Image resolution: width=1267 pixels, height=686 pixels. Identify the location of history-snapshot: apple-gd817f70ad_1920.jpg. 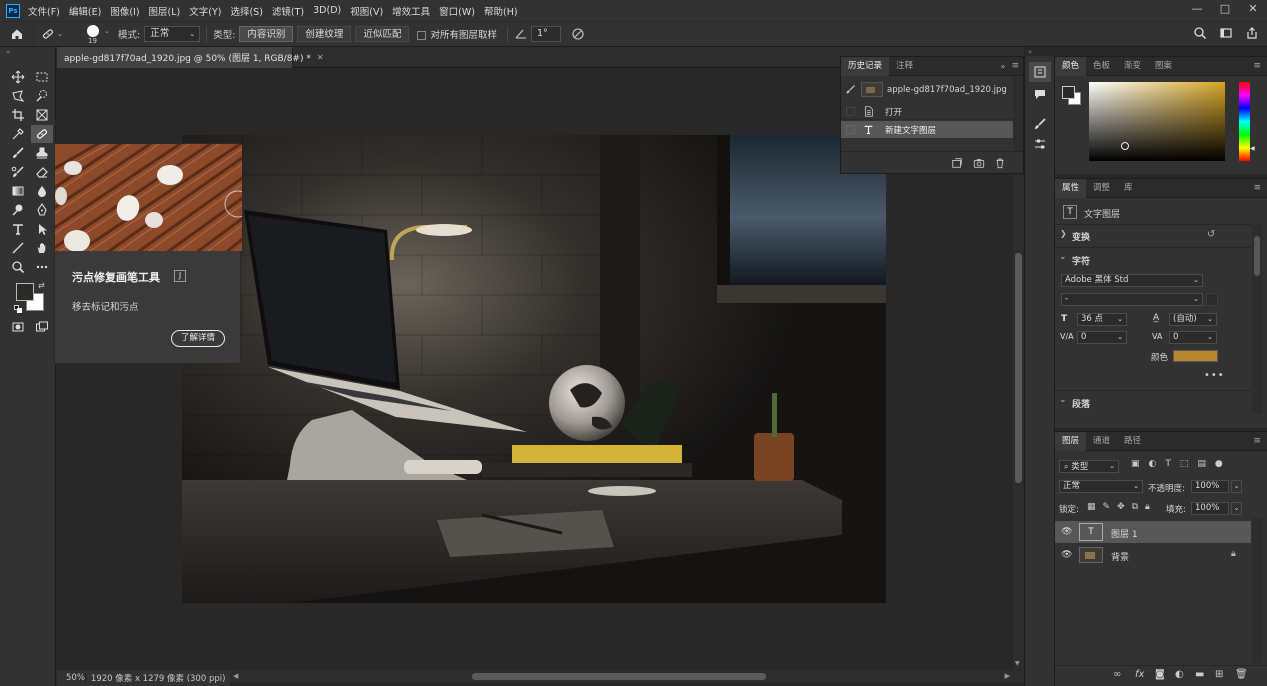
(927, 90).